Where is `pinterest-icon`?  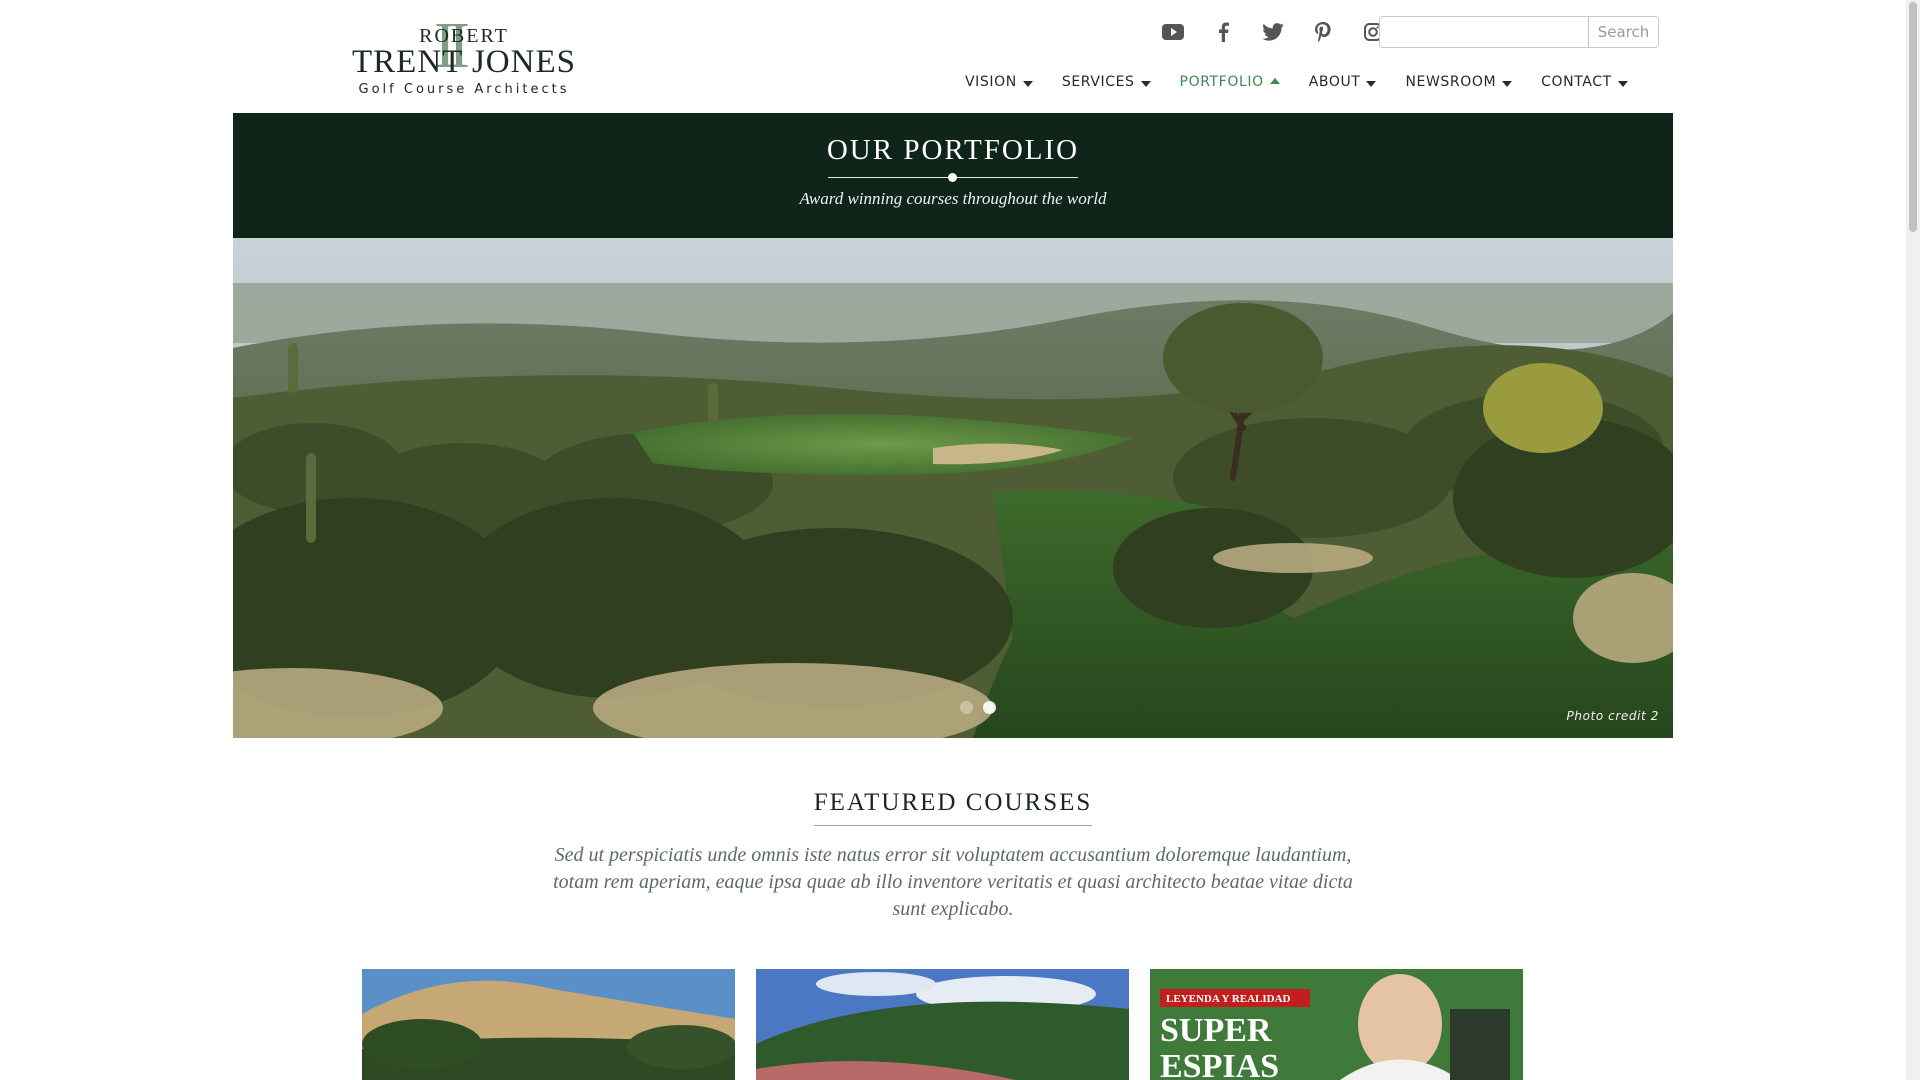
pinterest-icon is located at coordinates (1323, 32).